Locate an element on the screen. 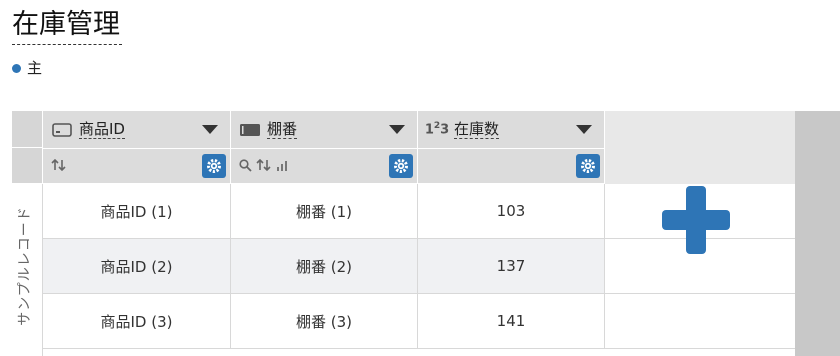 The height and width of the screenshot is (356, 840). table-cell: 商品ID (3) is located at coordinates (137, 321).